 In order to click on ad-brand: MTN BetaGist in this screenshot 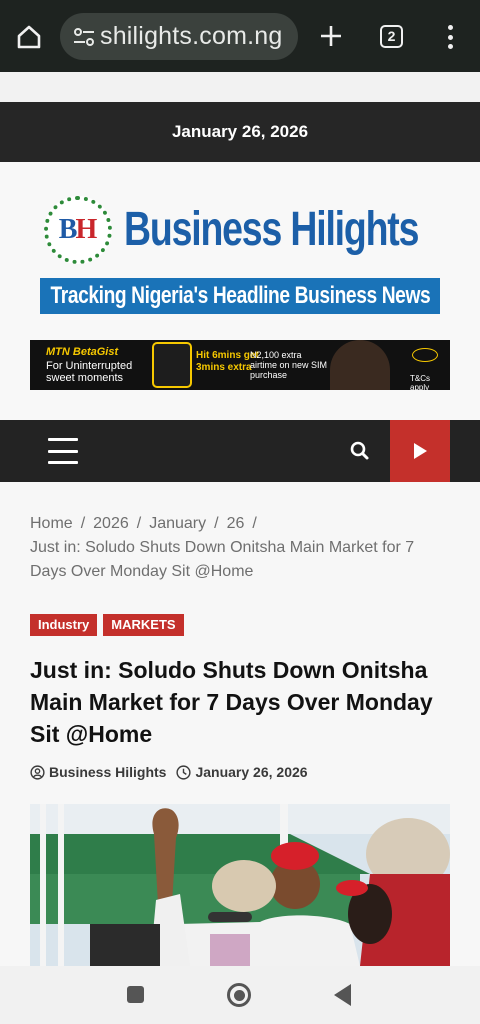, I will do `click(82, 352)`.